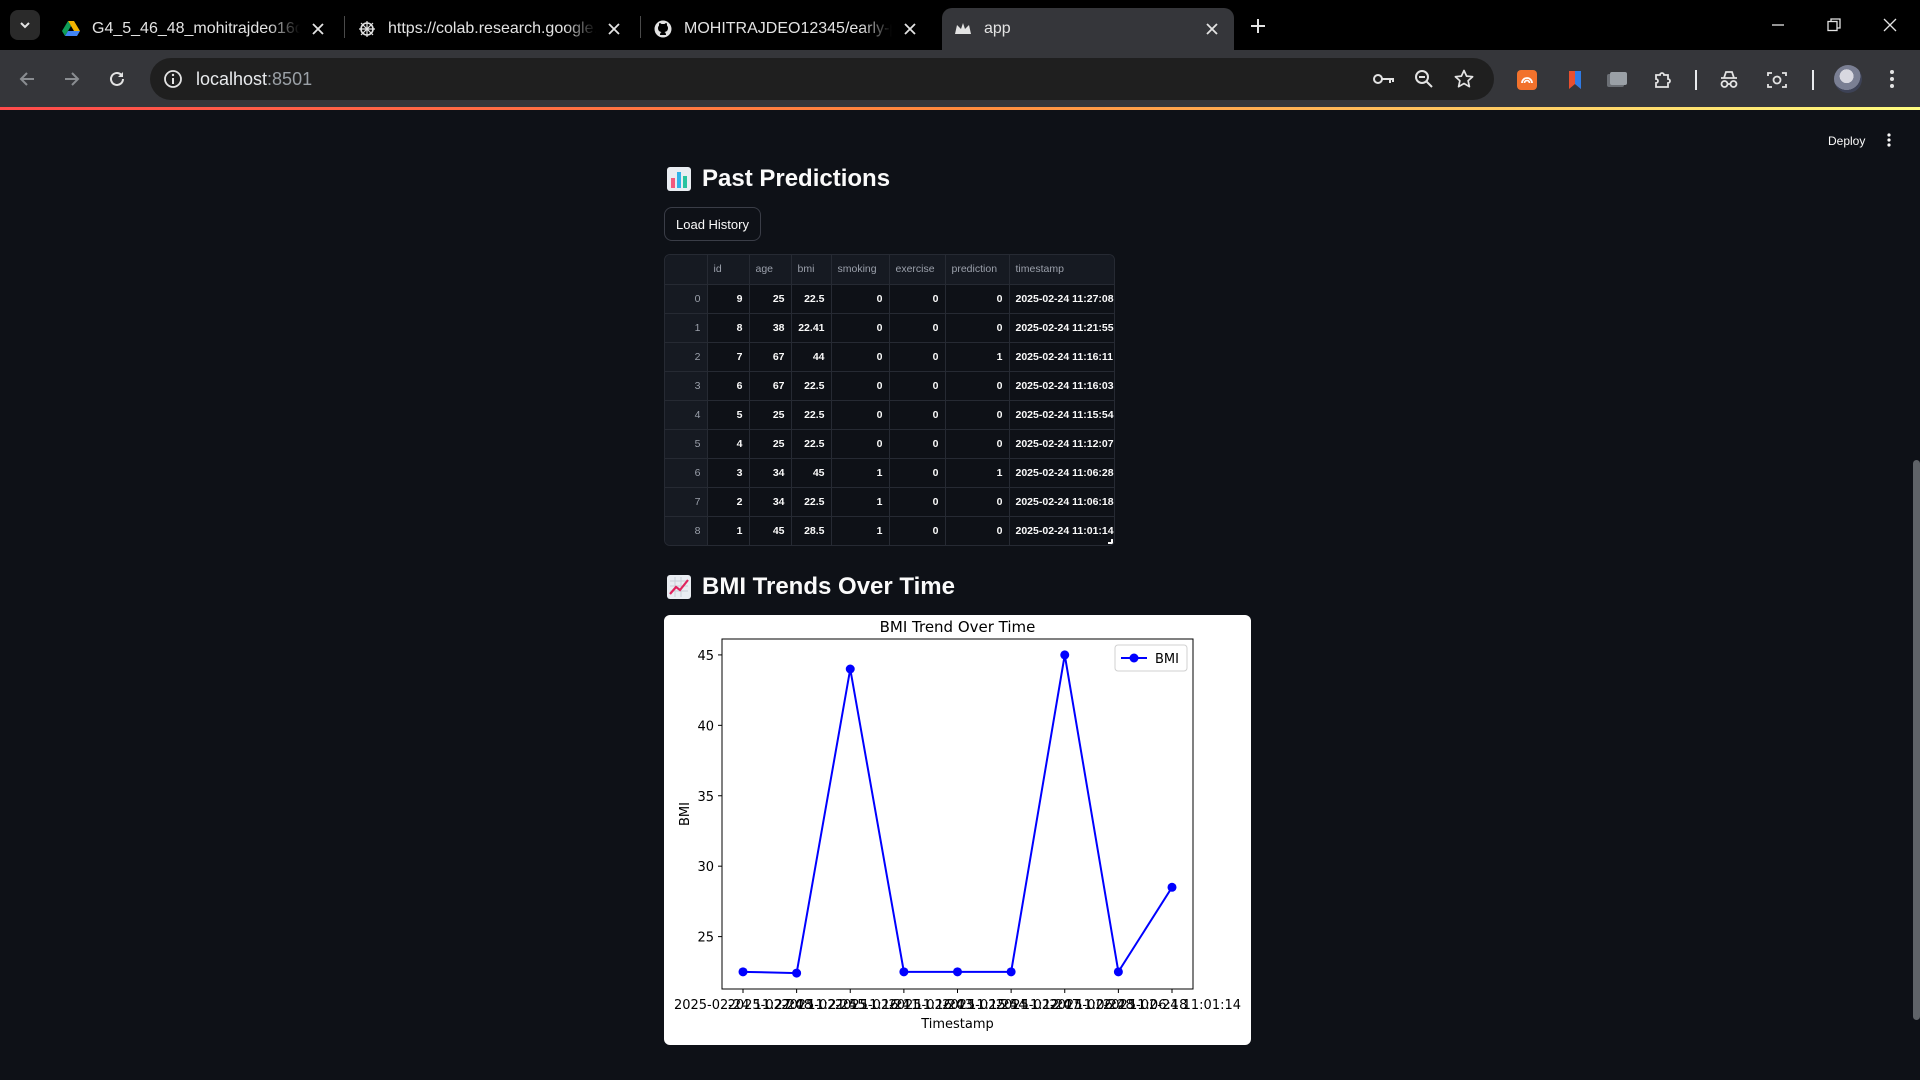  Describe the element at coordinates (1778, 25) in the screenshot. I see `minimize-button` at that location.